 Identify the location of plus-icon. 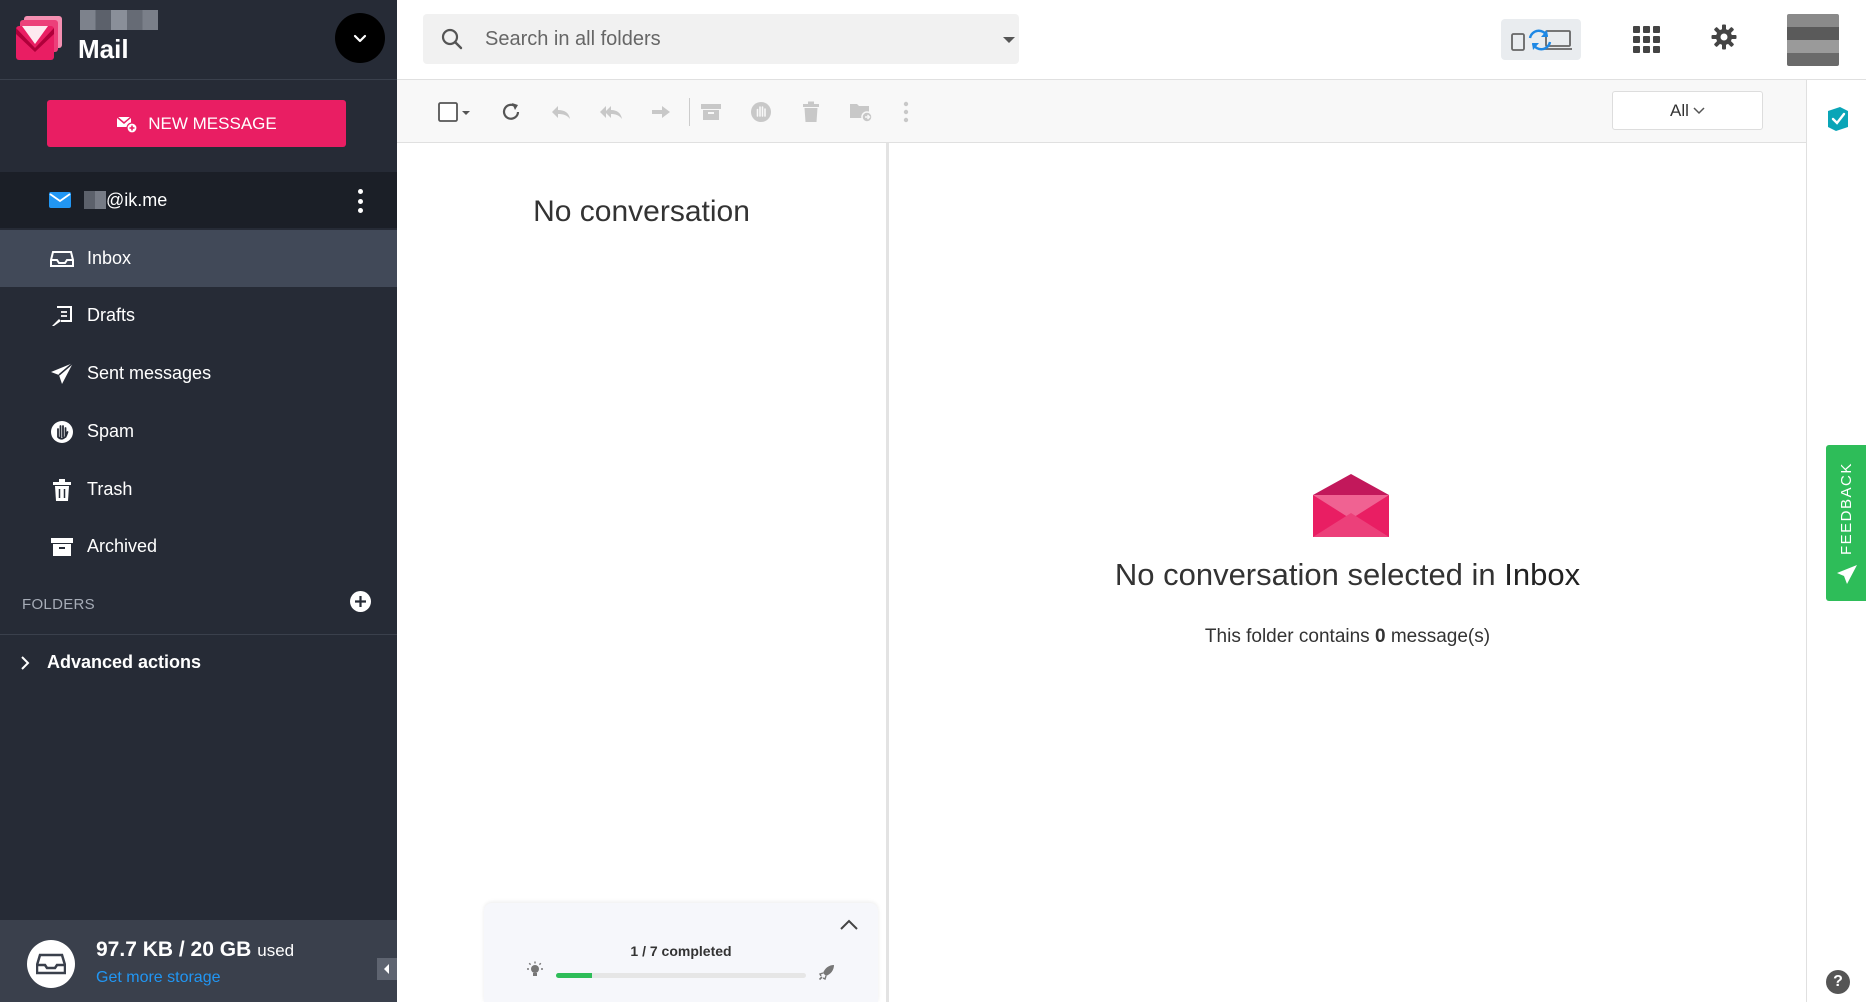
(360, 601).